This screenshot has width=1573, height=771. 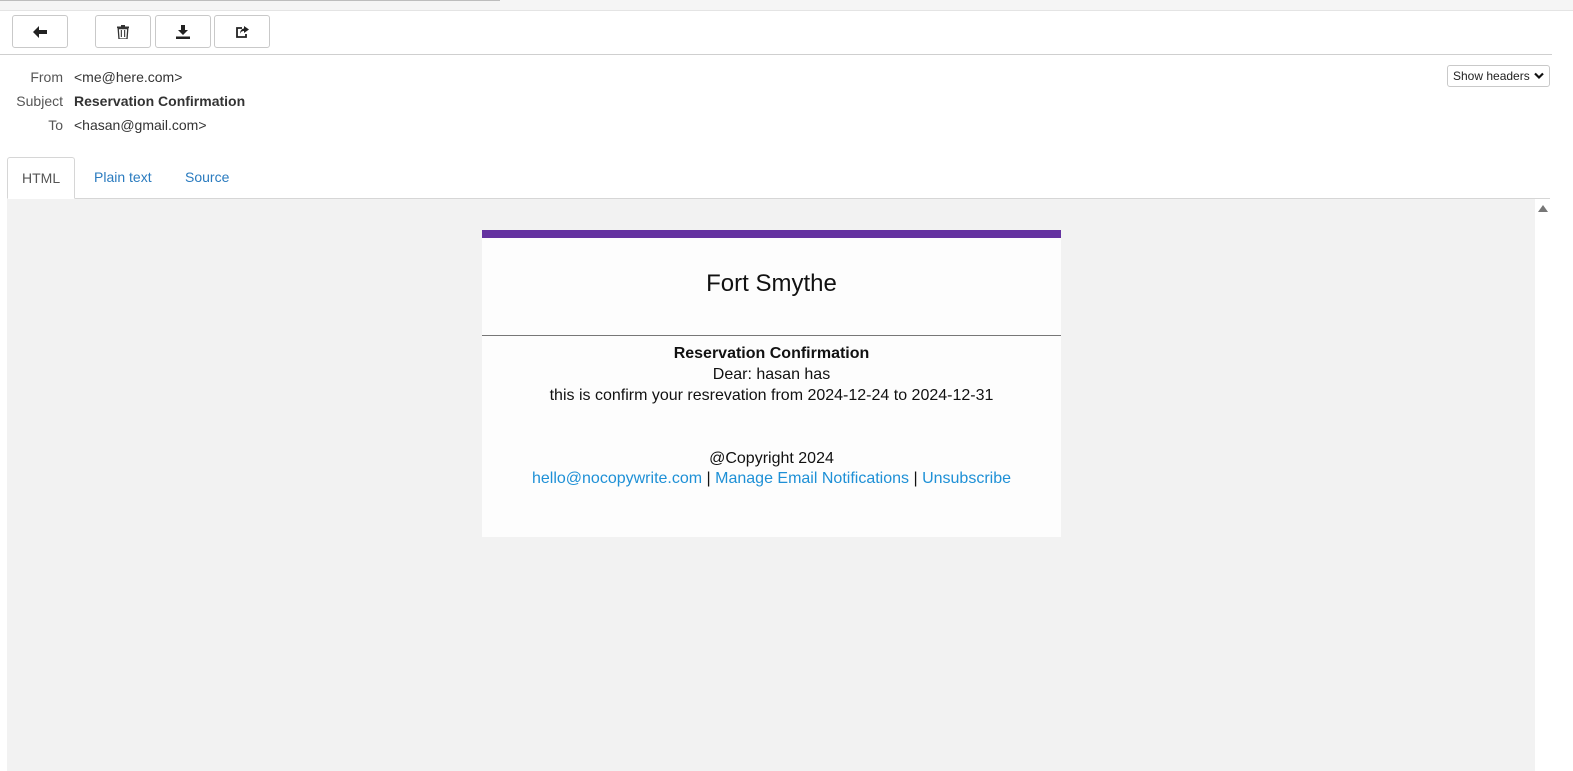 I want to click on arrow-left-icon, so click(x=40, y=31).